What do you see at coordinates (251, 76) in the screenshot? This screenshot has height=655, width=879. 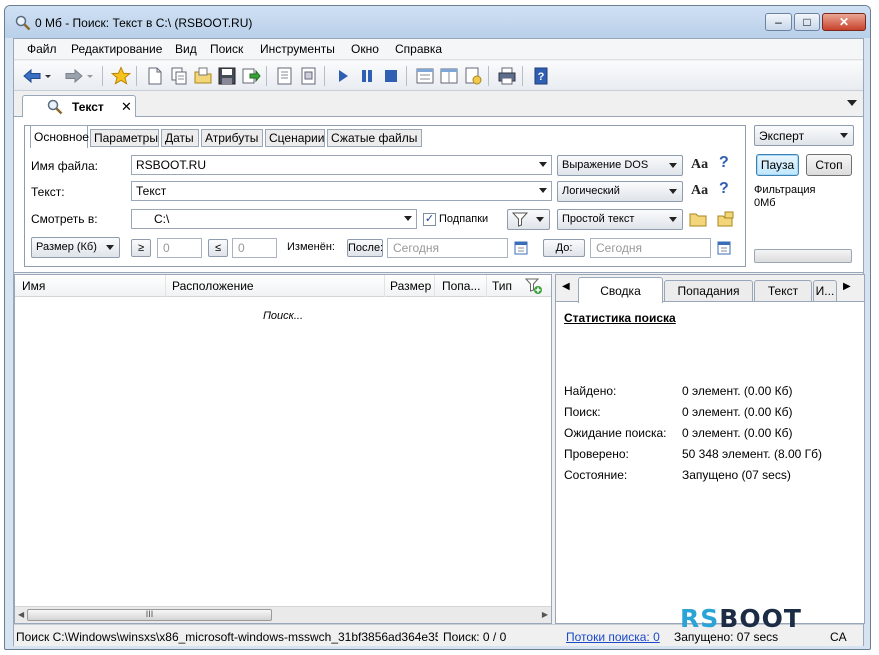 I see `export-icon` at bounding box center [251, 76].